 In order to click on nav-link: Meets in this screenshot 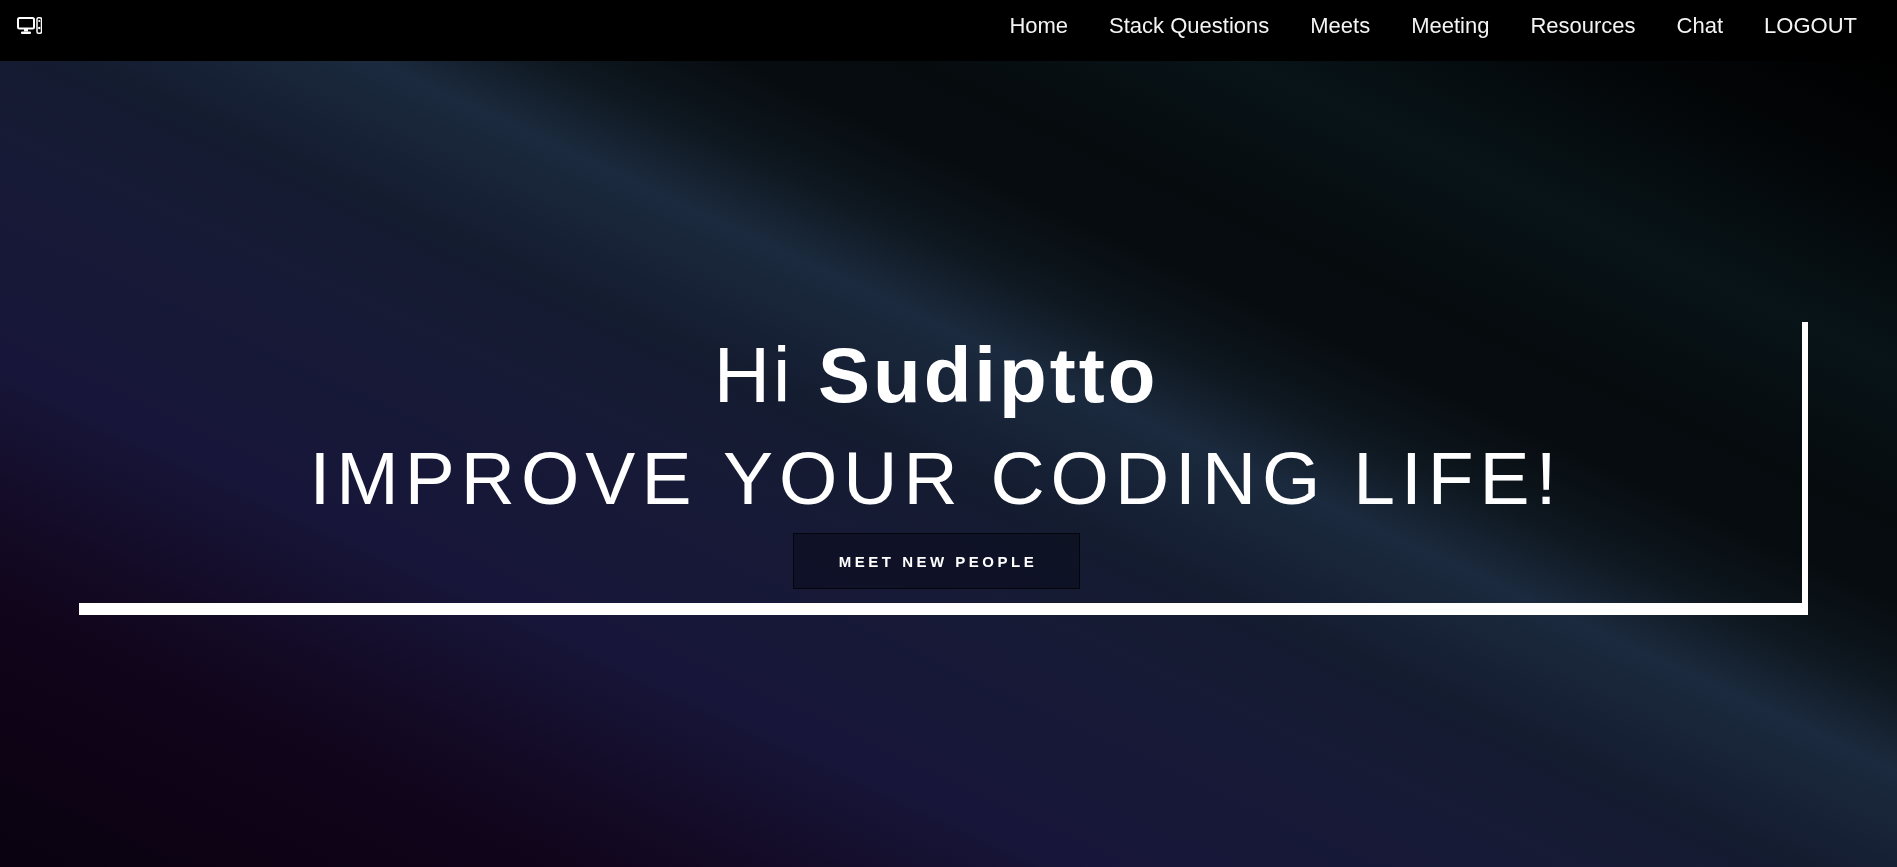, I will do `click(1340, 25)`.